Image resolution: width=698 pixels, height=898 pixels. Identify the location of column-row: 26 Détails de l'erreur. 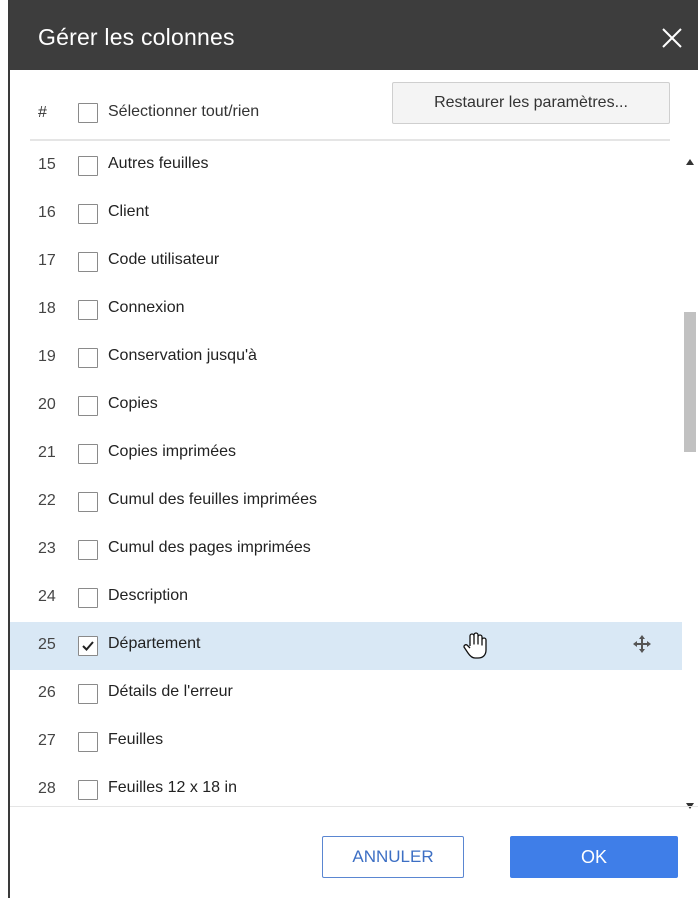
(346, 694).